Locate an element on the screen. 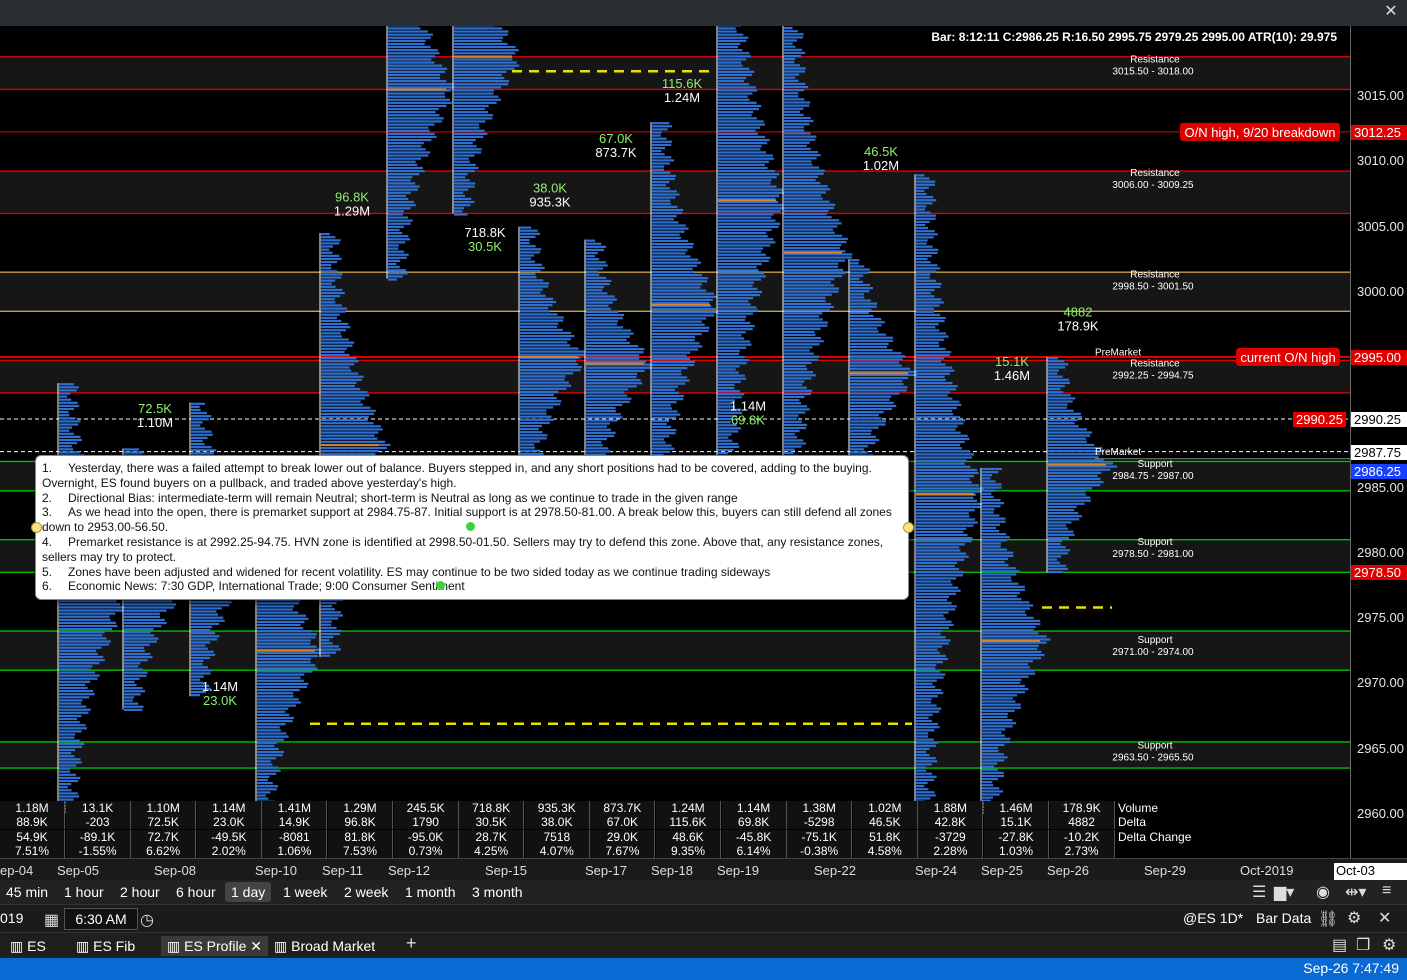 Image resolution: width=1407 pixels, height=980 pixels. calendar-icon: ▦ is located at coordinates (51, 920).